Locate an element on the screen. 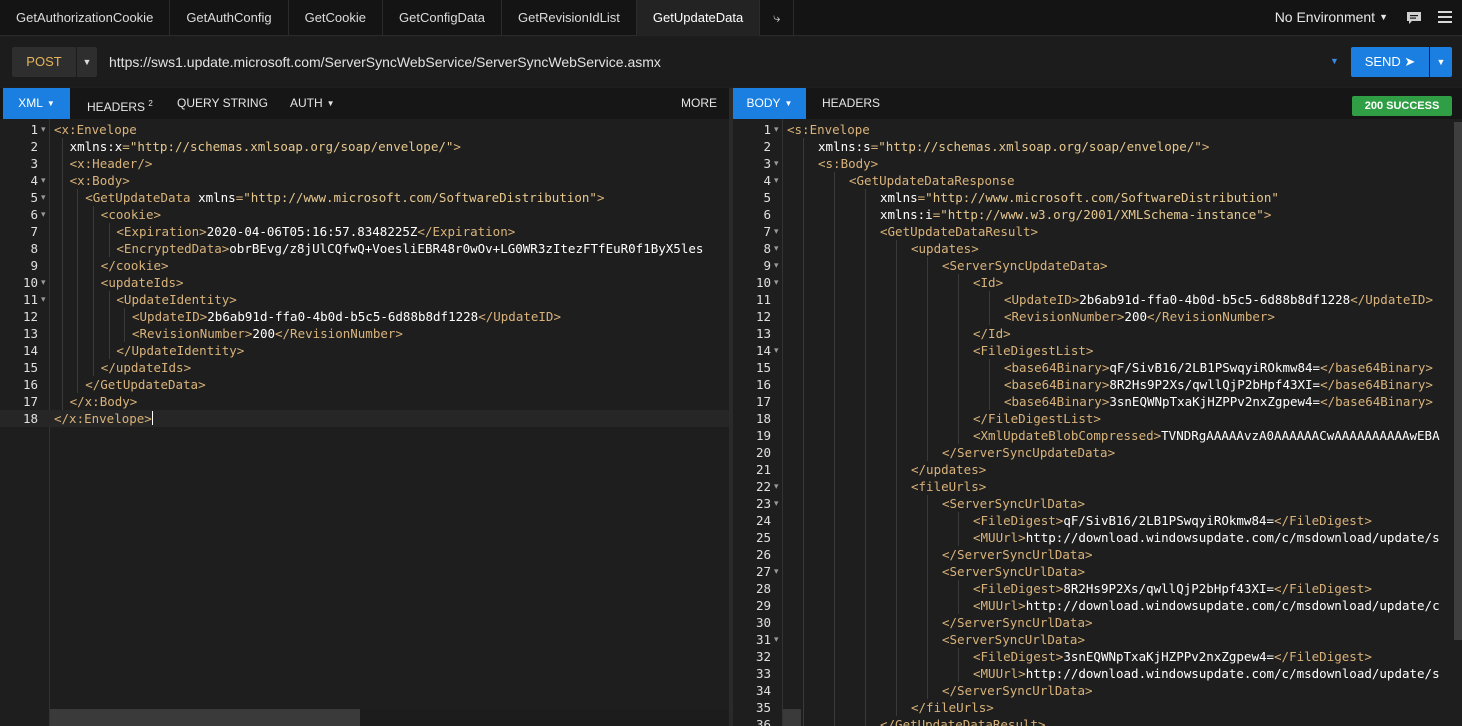 The width and height of the screenshot is (1462, 726). environment-dropdown: No Environment ▼ is located at coordinates (1331, 18).